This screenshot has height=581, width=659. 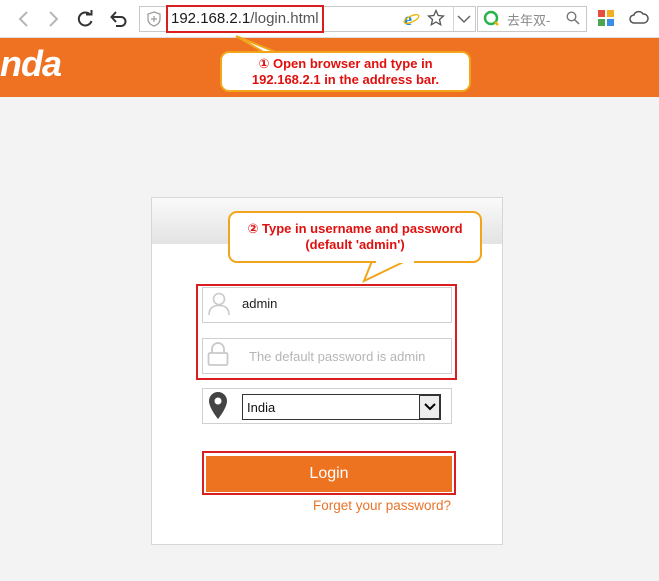 What do you see at coordinates (85, 19) in the screenshot?
I see `refresh-icon` at bounding box center [85, 19].